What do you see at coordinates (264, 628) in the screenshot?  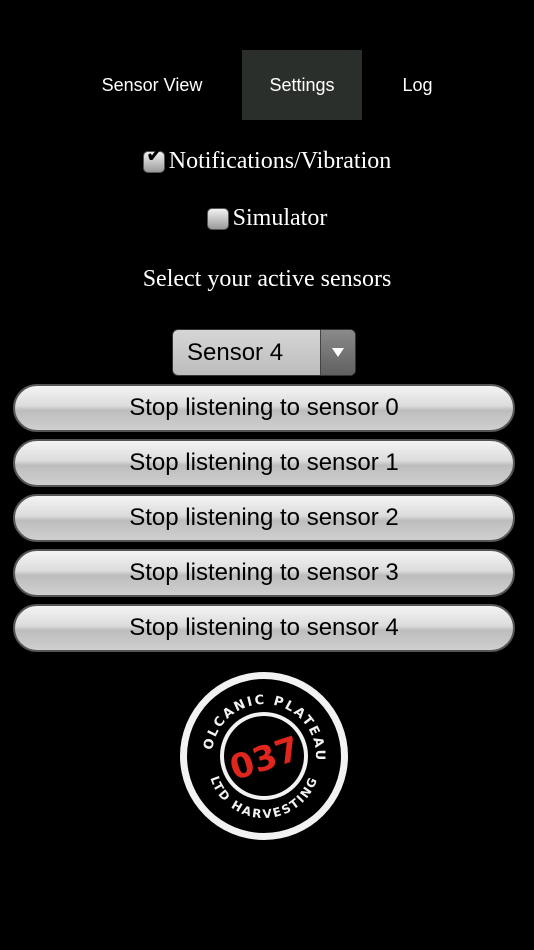 I see `stop-sensor-4-button: Stop listening to sensor 4` at bounding box center [264, 628].